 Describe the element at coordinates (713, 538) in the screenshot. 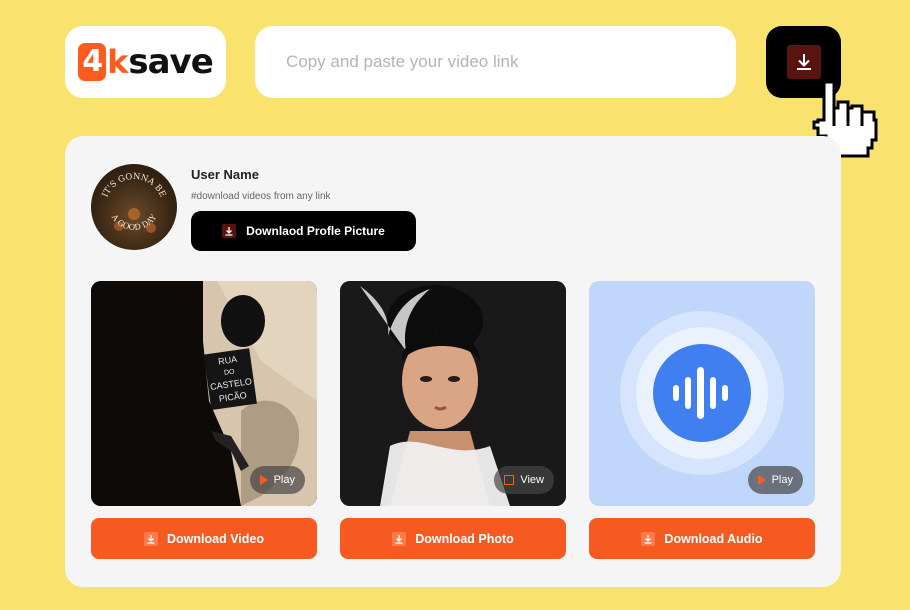

I see `download-audio-label: Download Audio` at that location.